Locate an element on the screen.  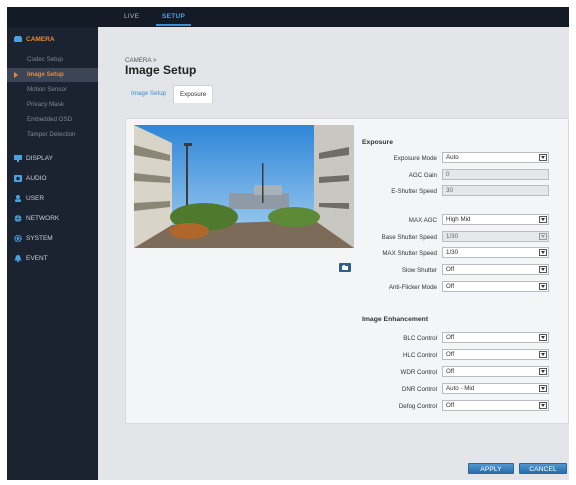
sidebar-item-label: Codec Setup is located at coordinates (45, 59).